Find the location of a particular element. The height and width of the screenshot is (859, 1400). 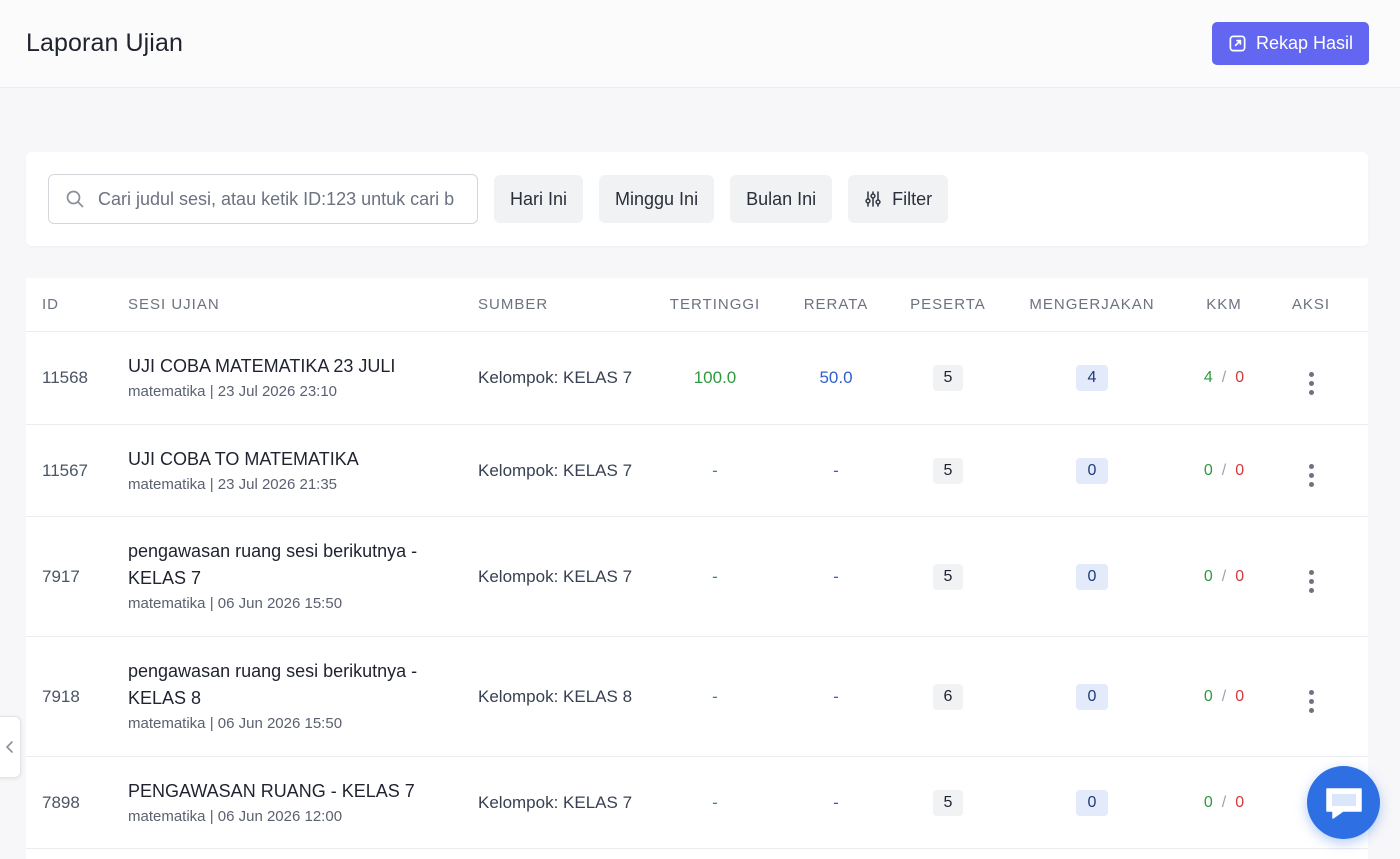

session-title: UJI COBA TO MATEMATIKA is located at coordinates (243, 458).